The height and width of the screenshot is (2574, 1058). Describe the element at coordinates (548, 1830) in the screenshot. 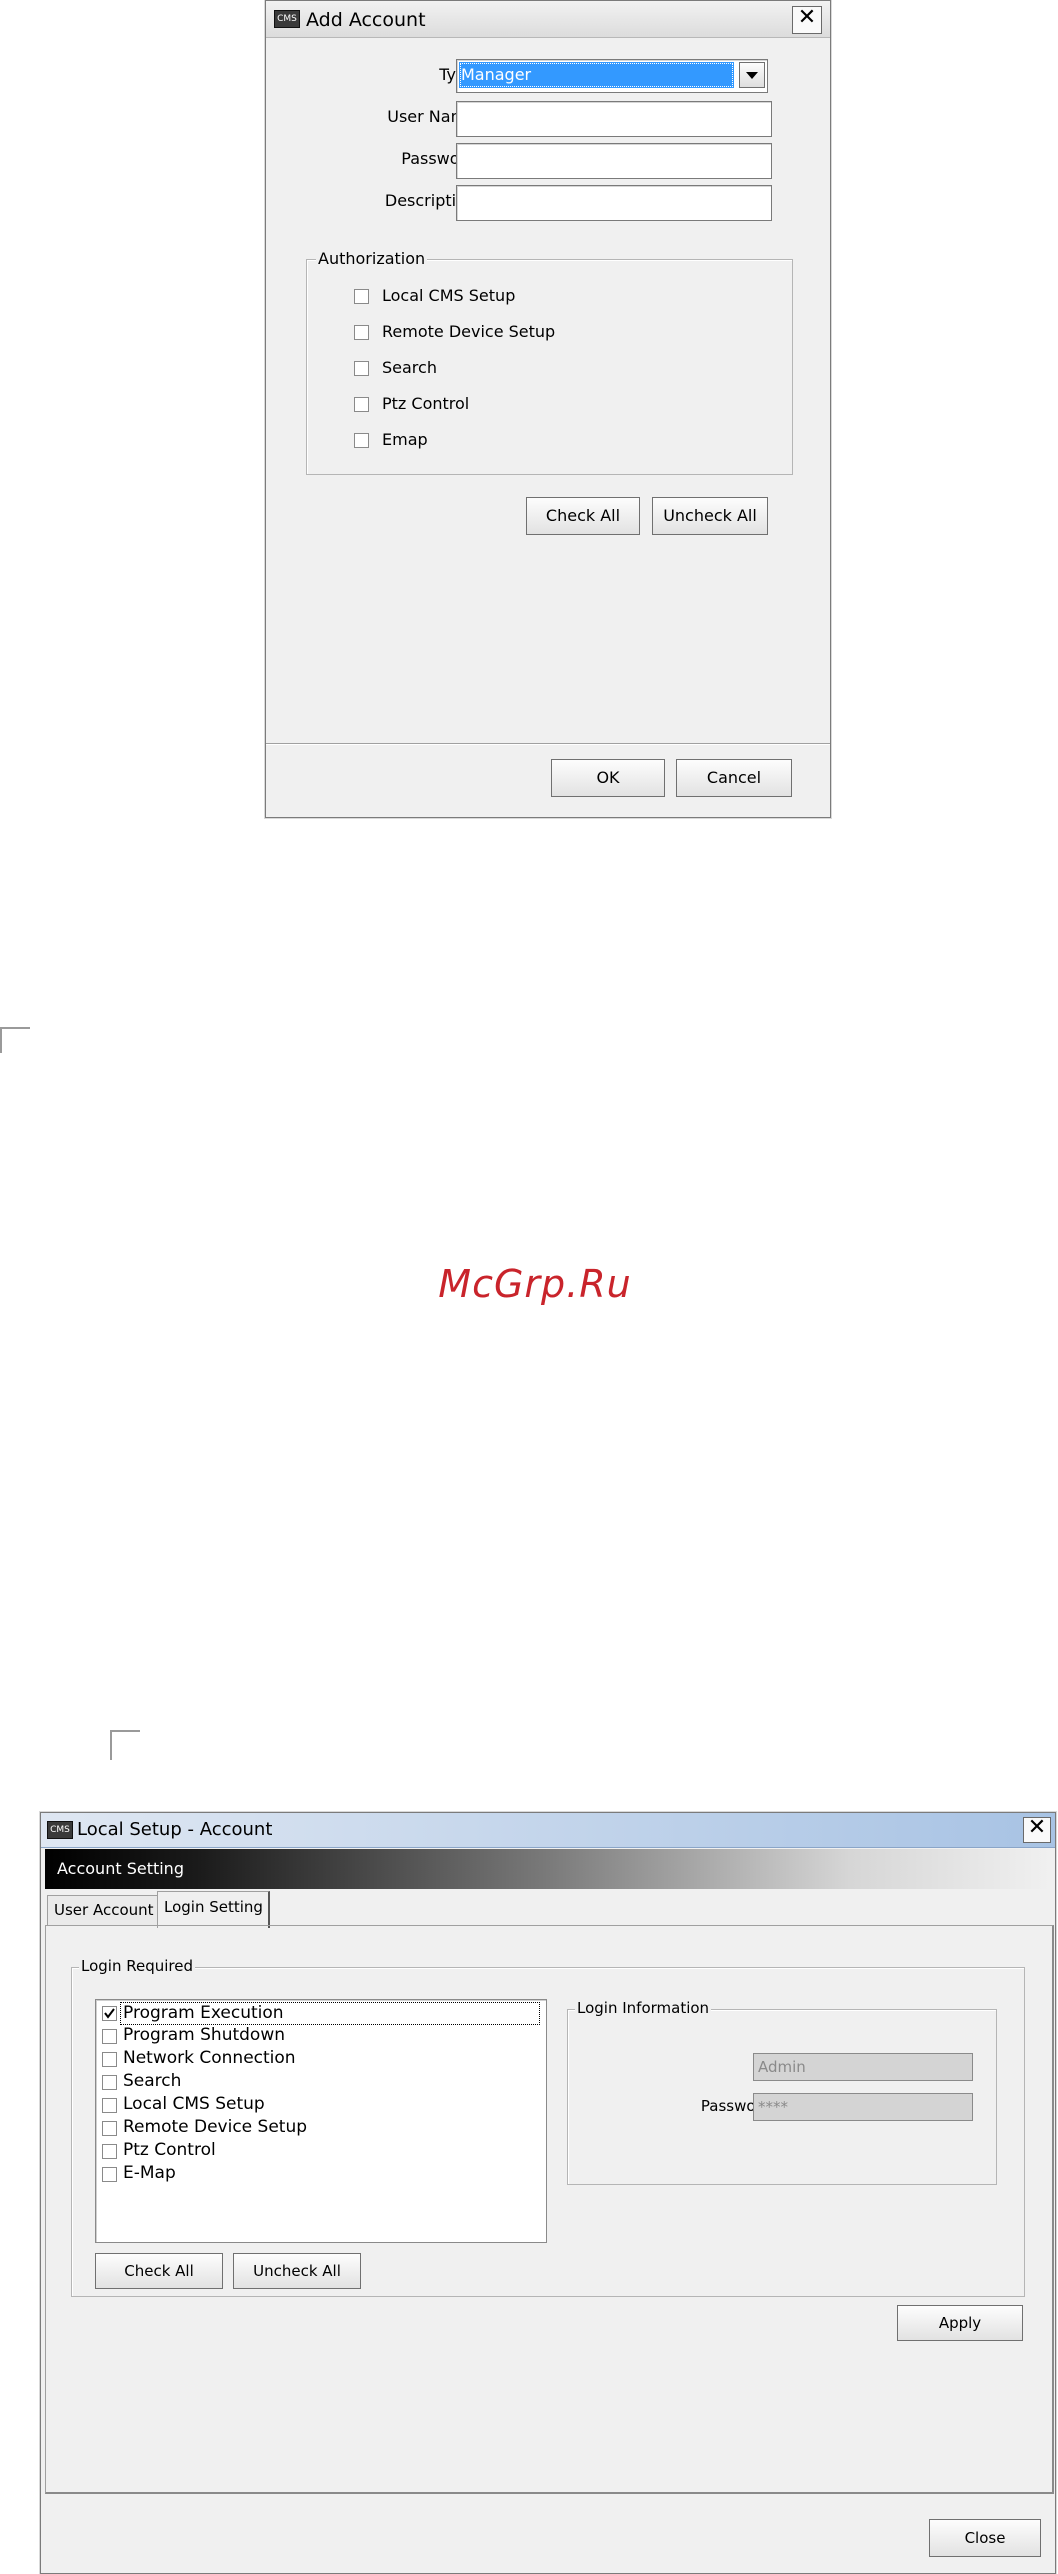

I see `title-bar: CMS Local Setup - Account ✕` at that location.